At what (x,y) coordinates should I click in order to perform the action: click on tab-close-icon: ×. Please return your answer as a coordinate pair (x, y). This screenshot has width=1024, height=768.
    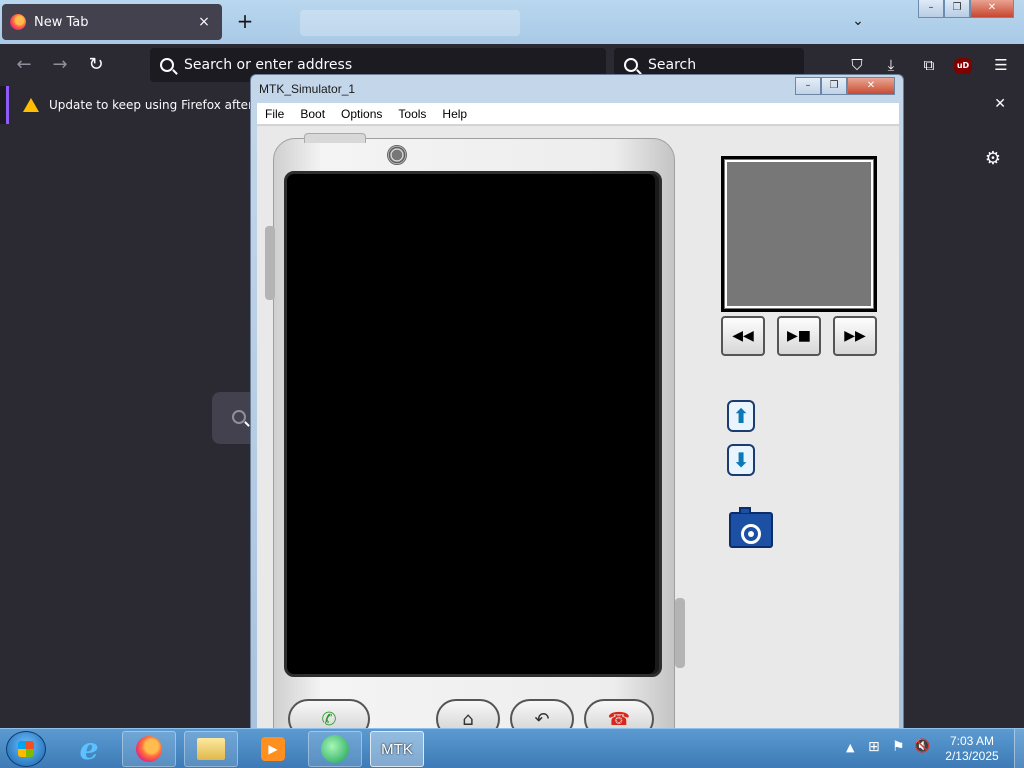
    Looking at the image, I should click on (204, 22).